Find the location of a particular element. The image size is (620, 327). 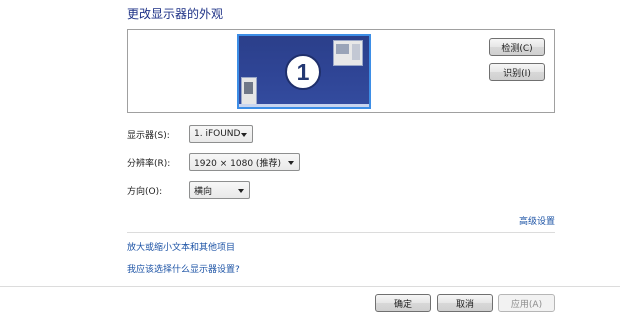

monitor-number-badge: 1 is located at coordinates (303, 72).